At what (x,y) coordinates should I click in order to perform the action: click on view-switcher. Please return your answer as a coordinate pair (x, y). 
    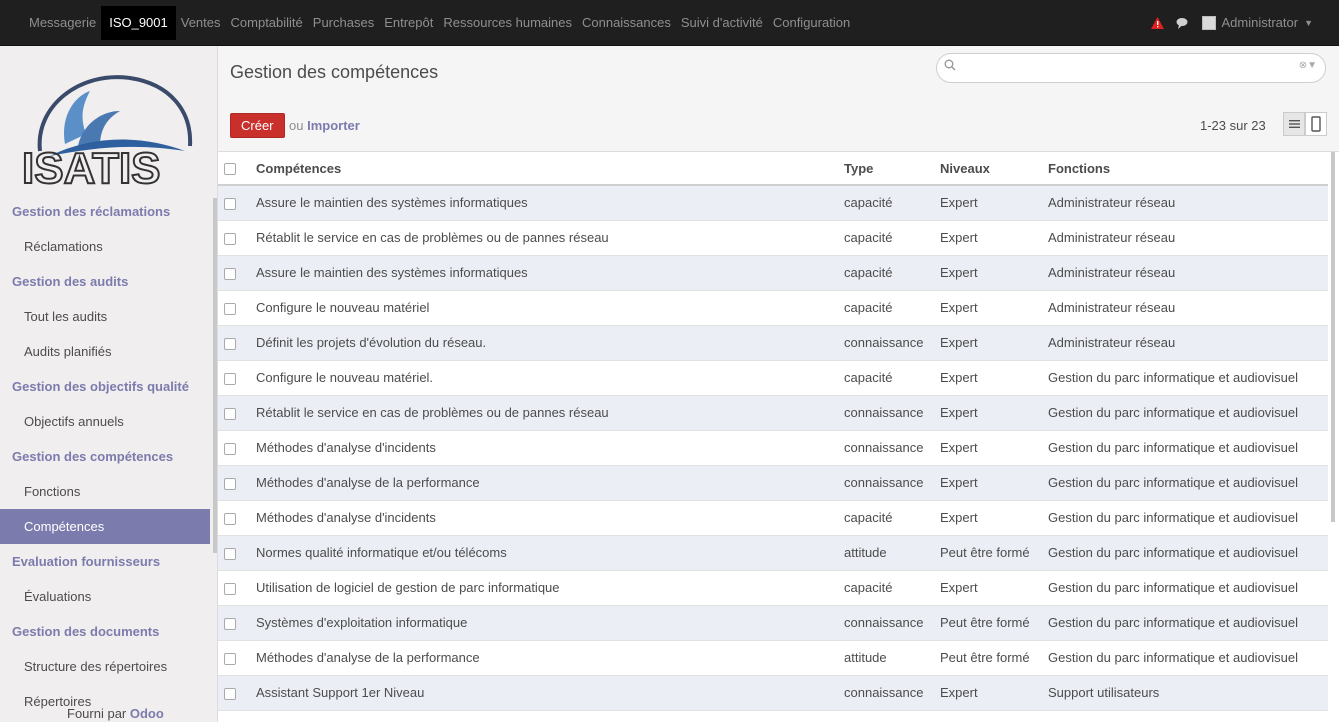
    Looking at the image, I should click on (1305, 124).